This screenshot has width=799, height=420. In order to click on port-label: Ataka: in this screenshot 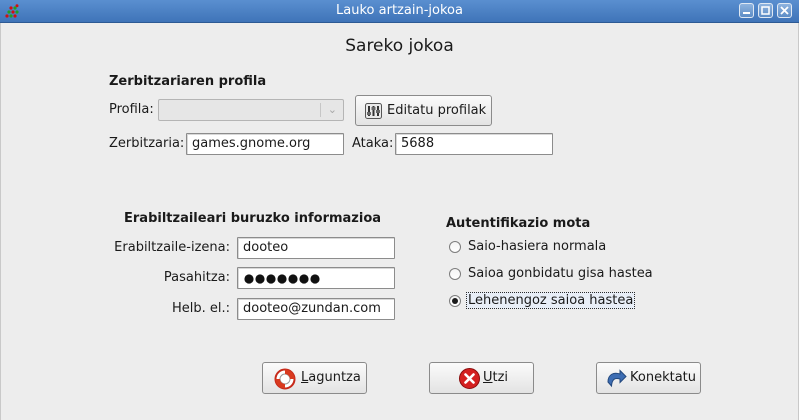, I will do `click(373, 143)`.